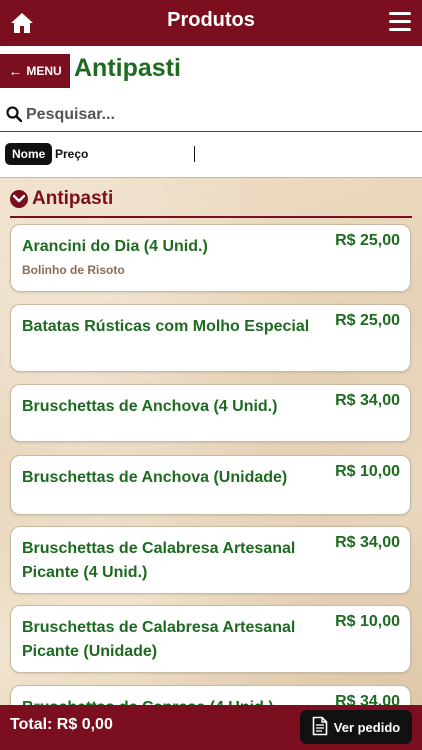 The image size is (422, 750). Describe the element at coordinates (211, 72) in the screenshot. I see `category-bar: ← MENU Antipasti` at that location.